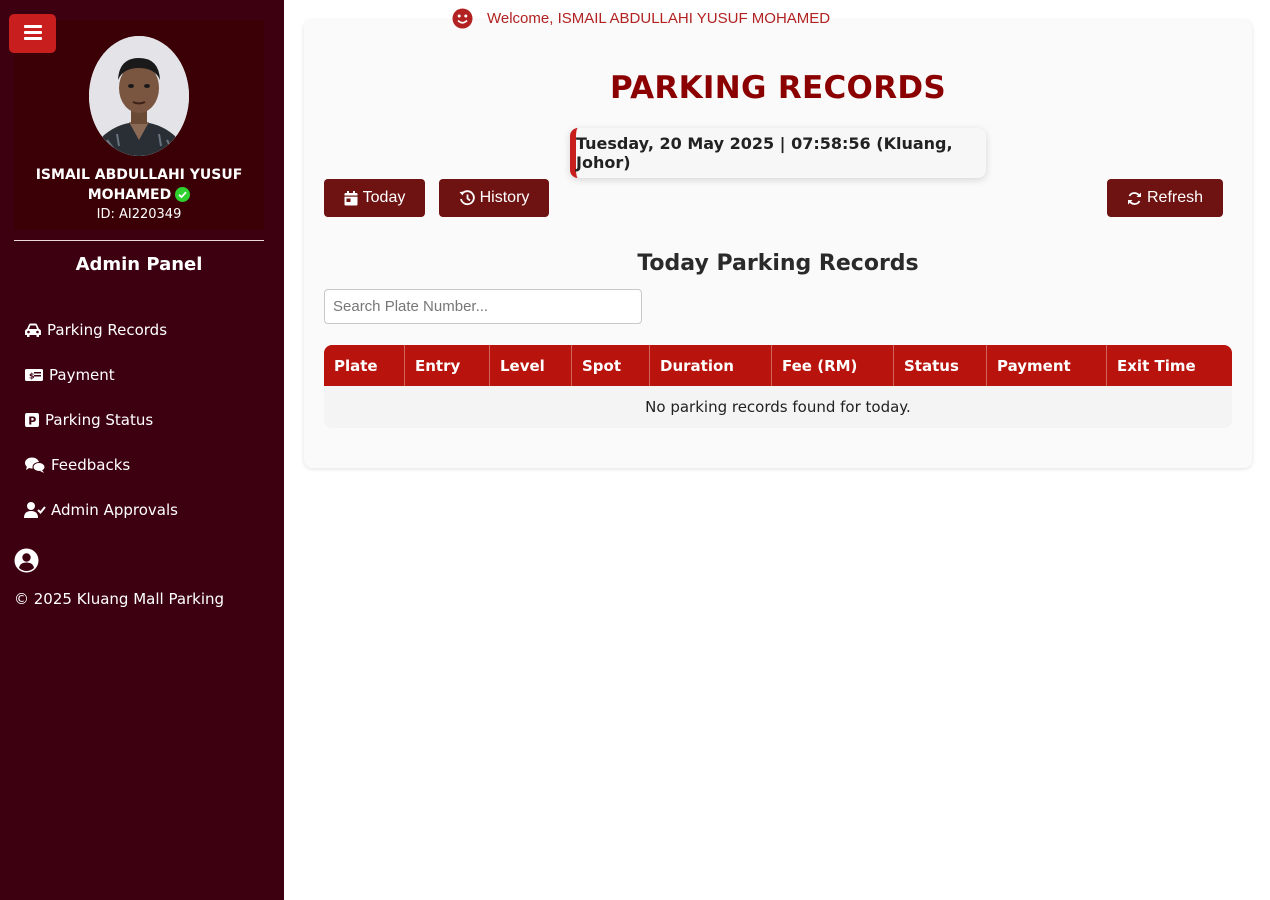  I want to click on svg-text: P, so click(32, 421).